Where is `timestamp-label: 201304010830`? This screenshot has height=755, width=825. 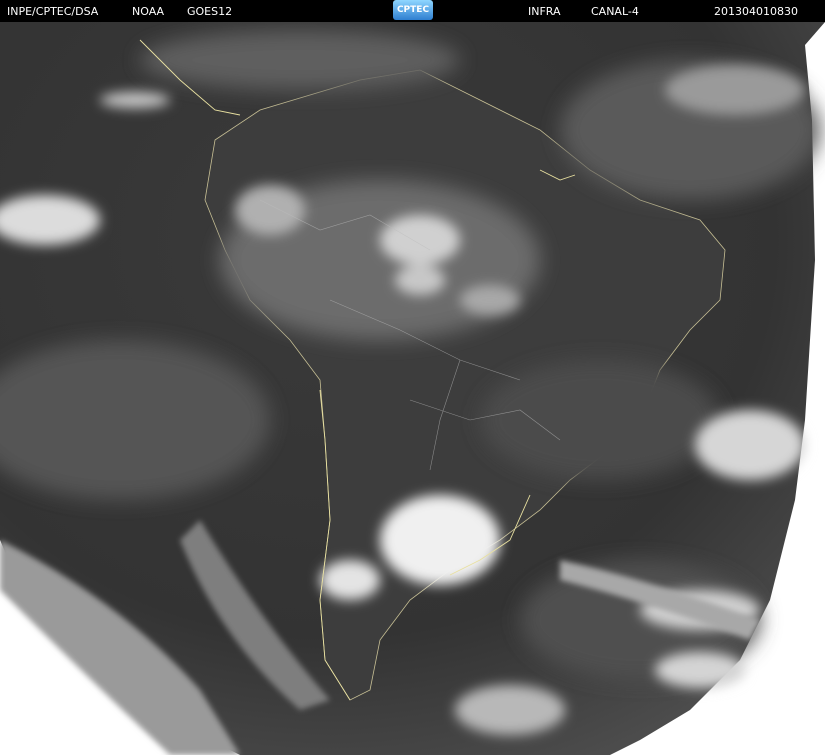 timestamp-label: 201304010830 is located at coordinates (756, 11).